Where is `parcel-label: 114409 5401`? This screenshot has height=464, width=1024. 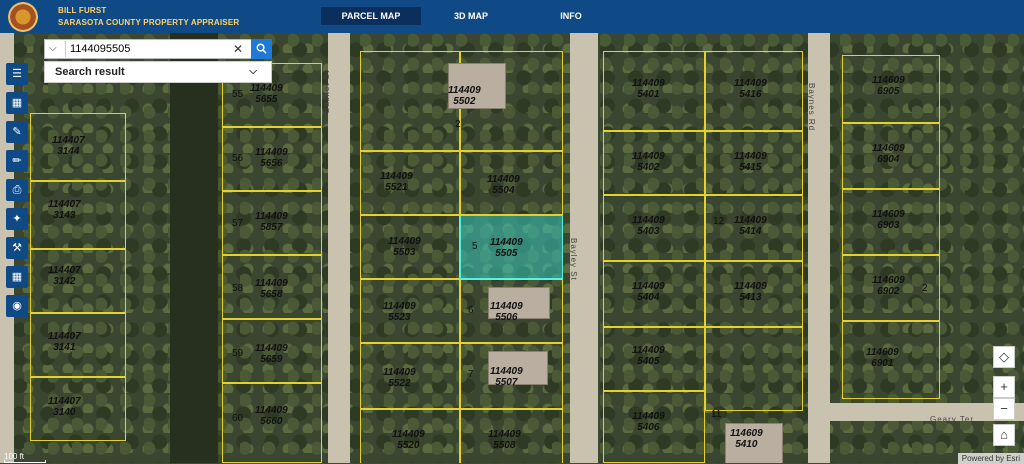
parcel-label: 114409 5401 is located at coordinates (648, 89).